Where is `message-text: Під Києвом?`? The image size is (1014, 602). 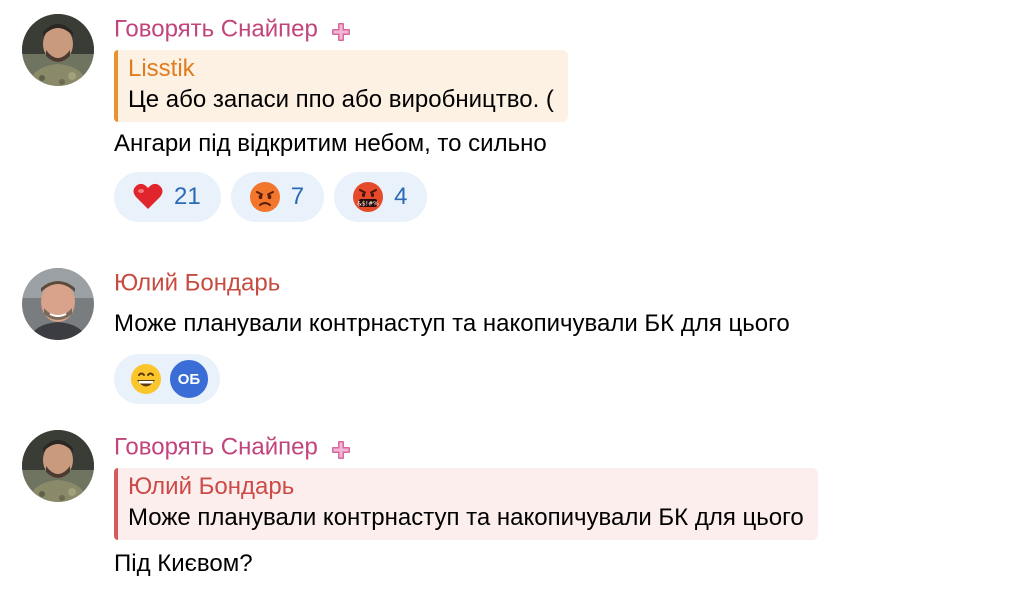
message-text: Під Києвом? is located at coordinates (183, 563).